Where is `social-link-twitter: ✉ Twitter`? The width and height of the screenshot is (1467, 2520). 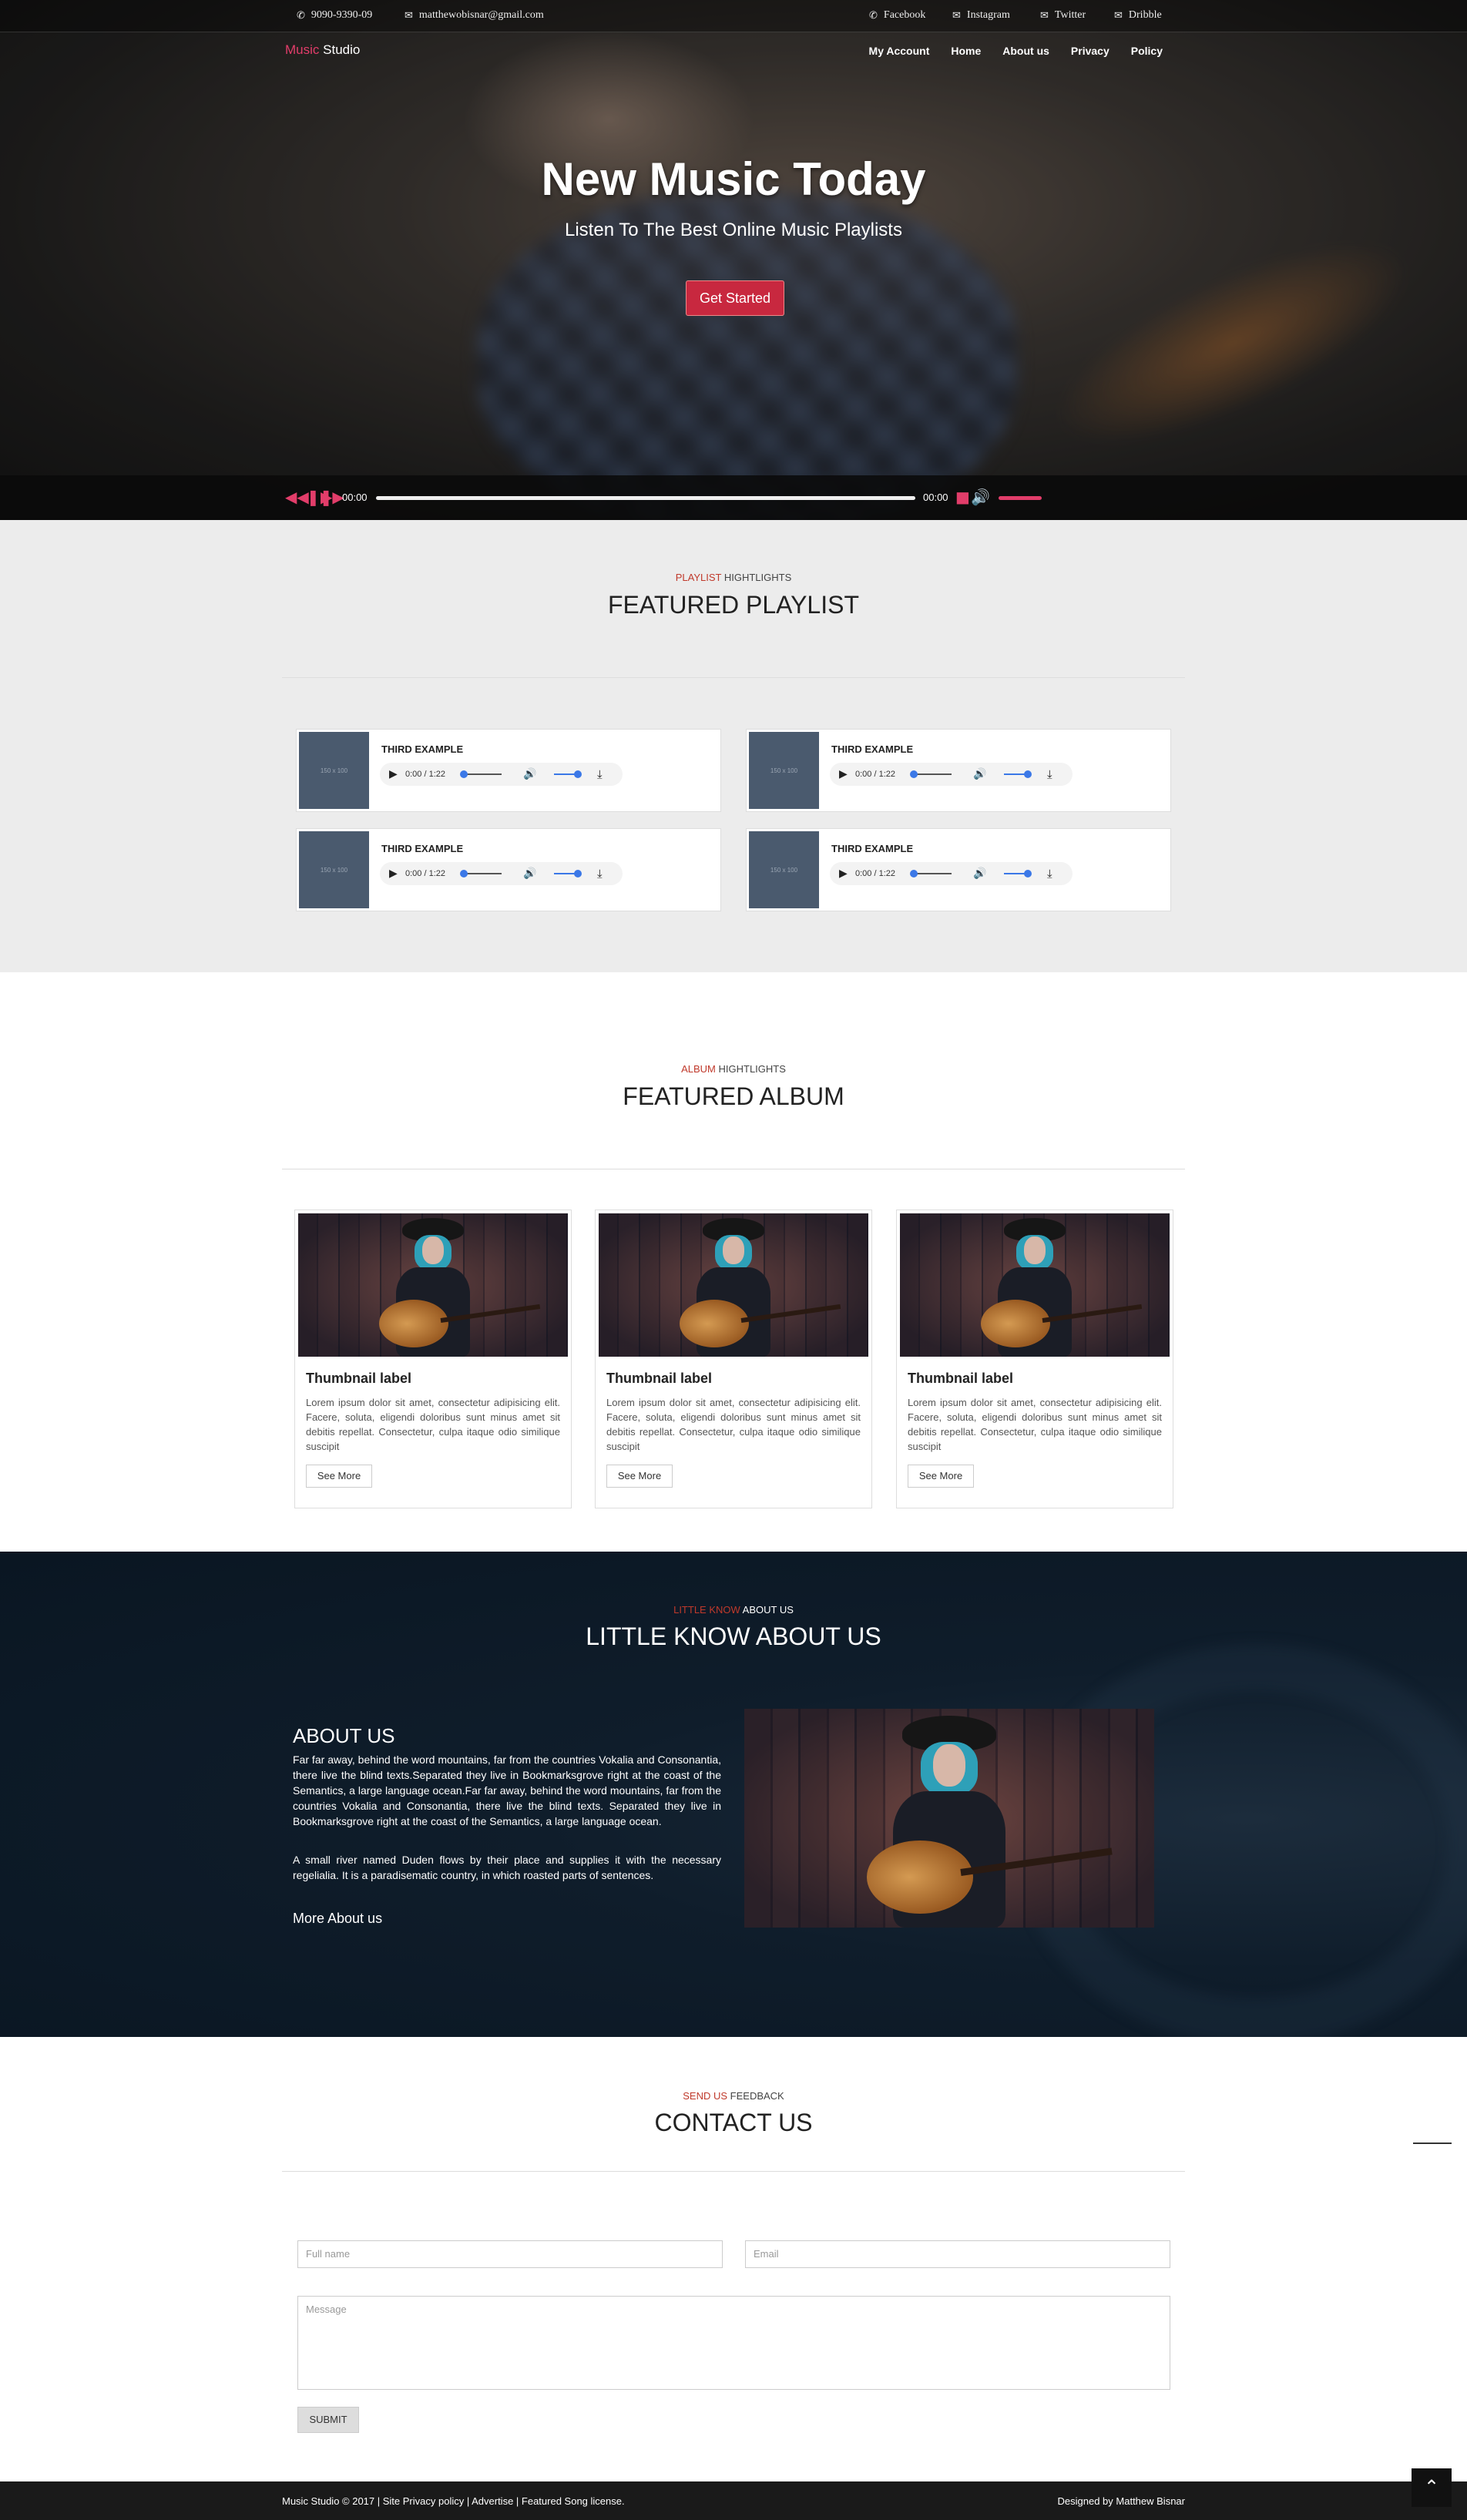
social-link-twitter: ✉ Twitter is located at coordinates (1063, 16).